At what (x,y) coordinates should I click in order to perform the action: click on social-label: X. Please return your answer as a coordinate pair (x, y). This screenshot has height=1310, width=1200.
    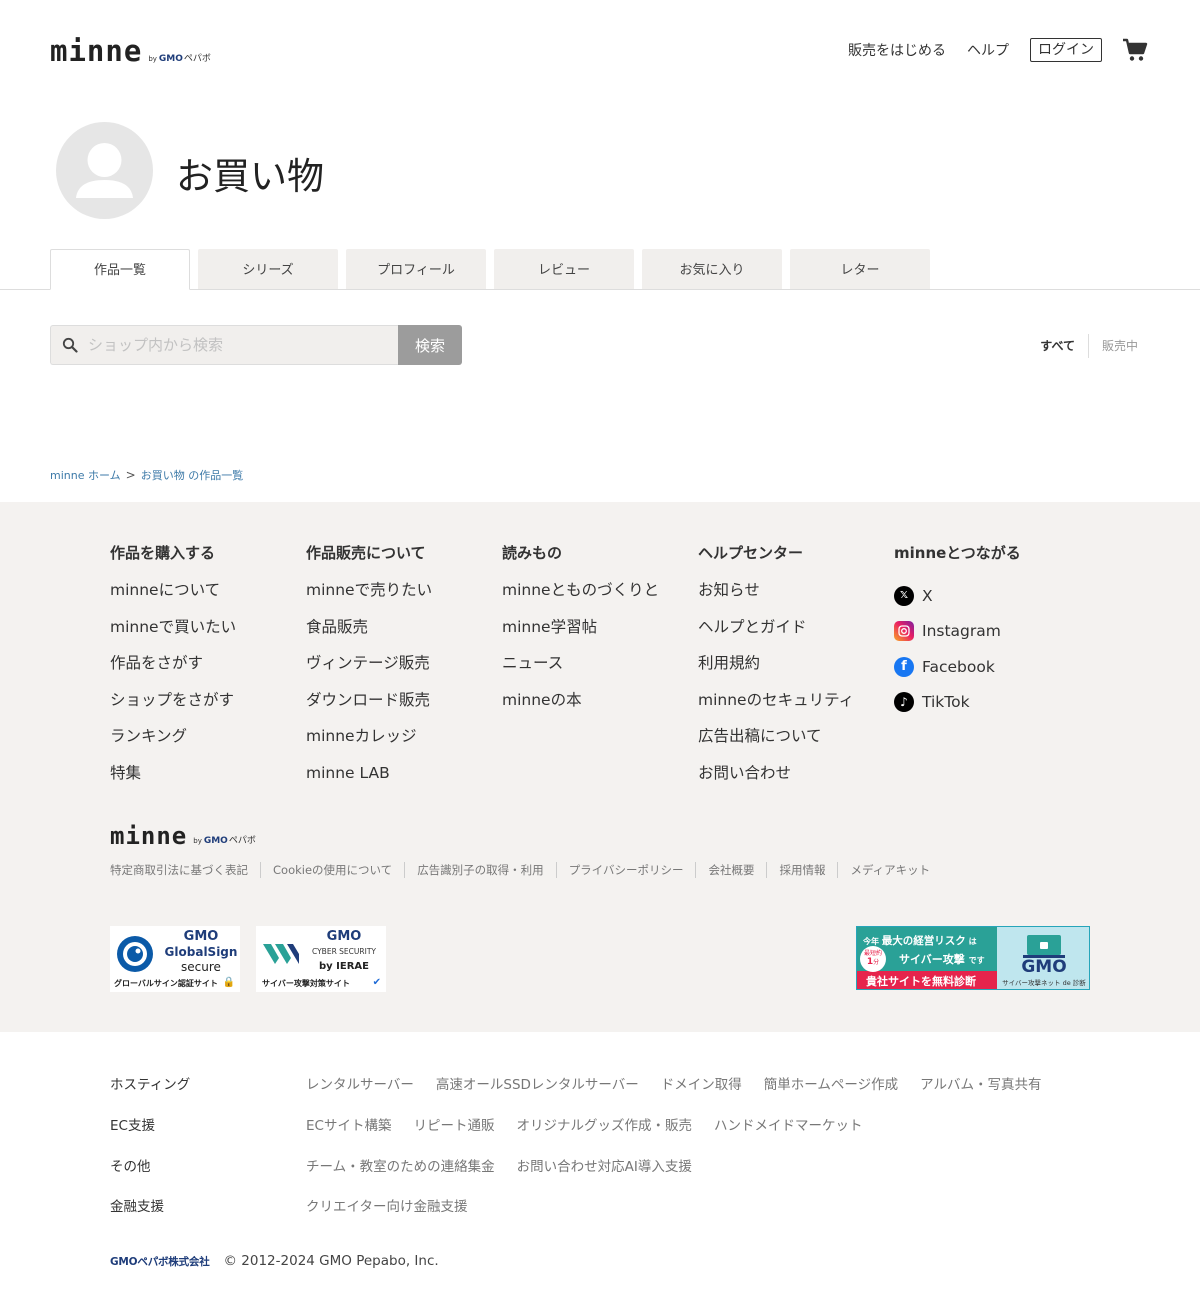
    Looking at the image, I should click on (927, 595).